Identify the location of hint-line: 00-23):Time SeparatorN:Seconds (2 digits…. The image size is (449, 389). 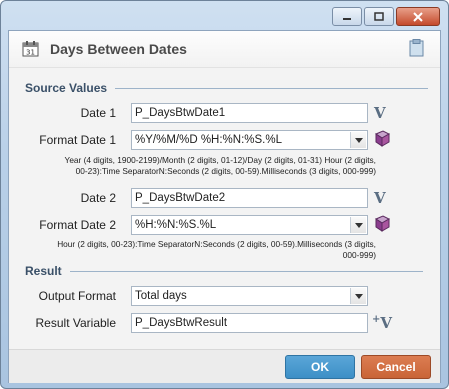
(225, 171).